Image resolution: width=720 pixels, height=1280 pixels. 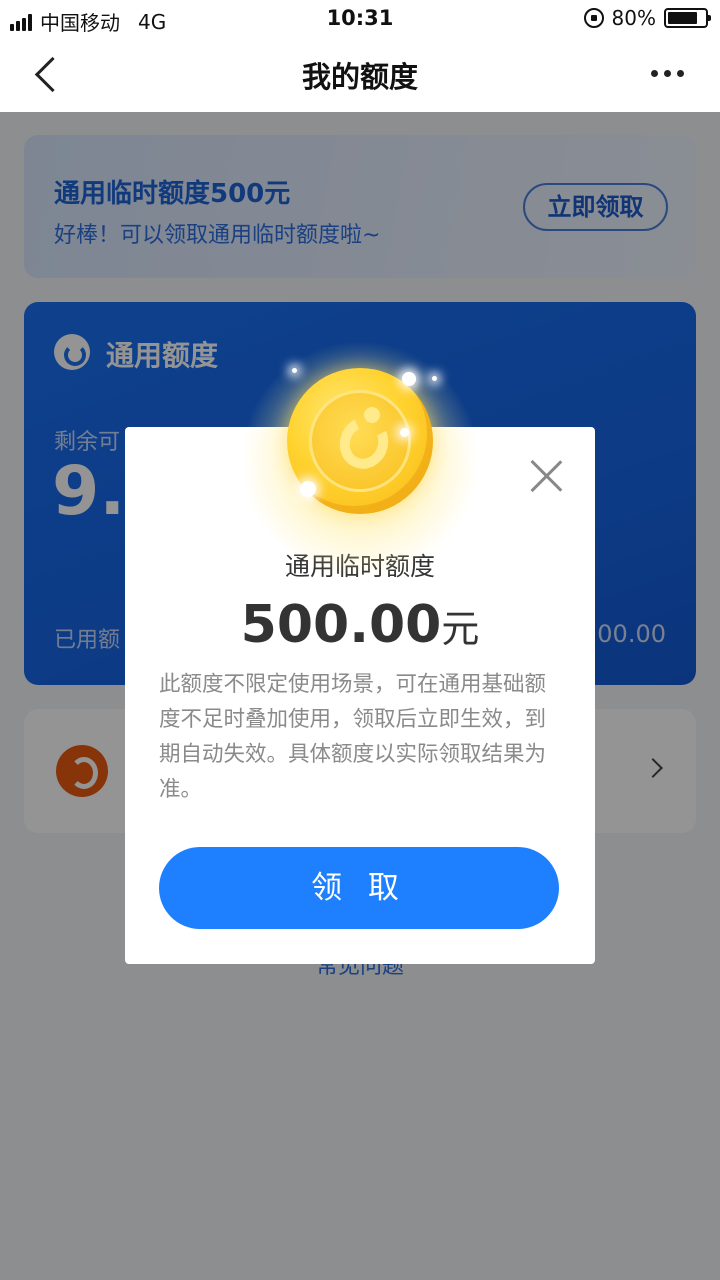 What do you see at coordinates (364, 443) in the screenshot?
I see `coin-symbol` at bounding box center [364, 443].